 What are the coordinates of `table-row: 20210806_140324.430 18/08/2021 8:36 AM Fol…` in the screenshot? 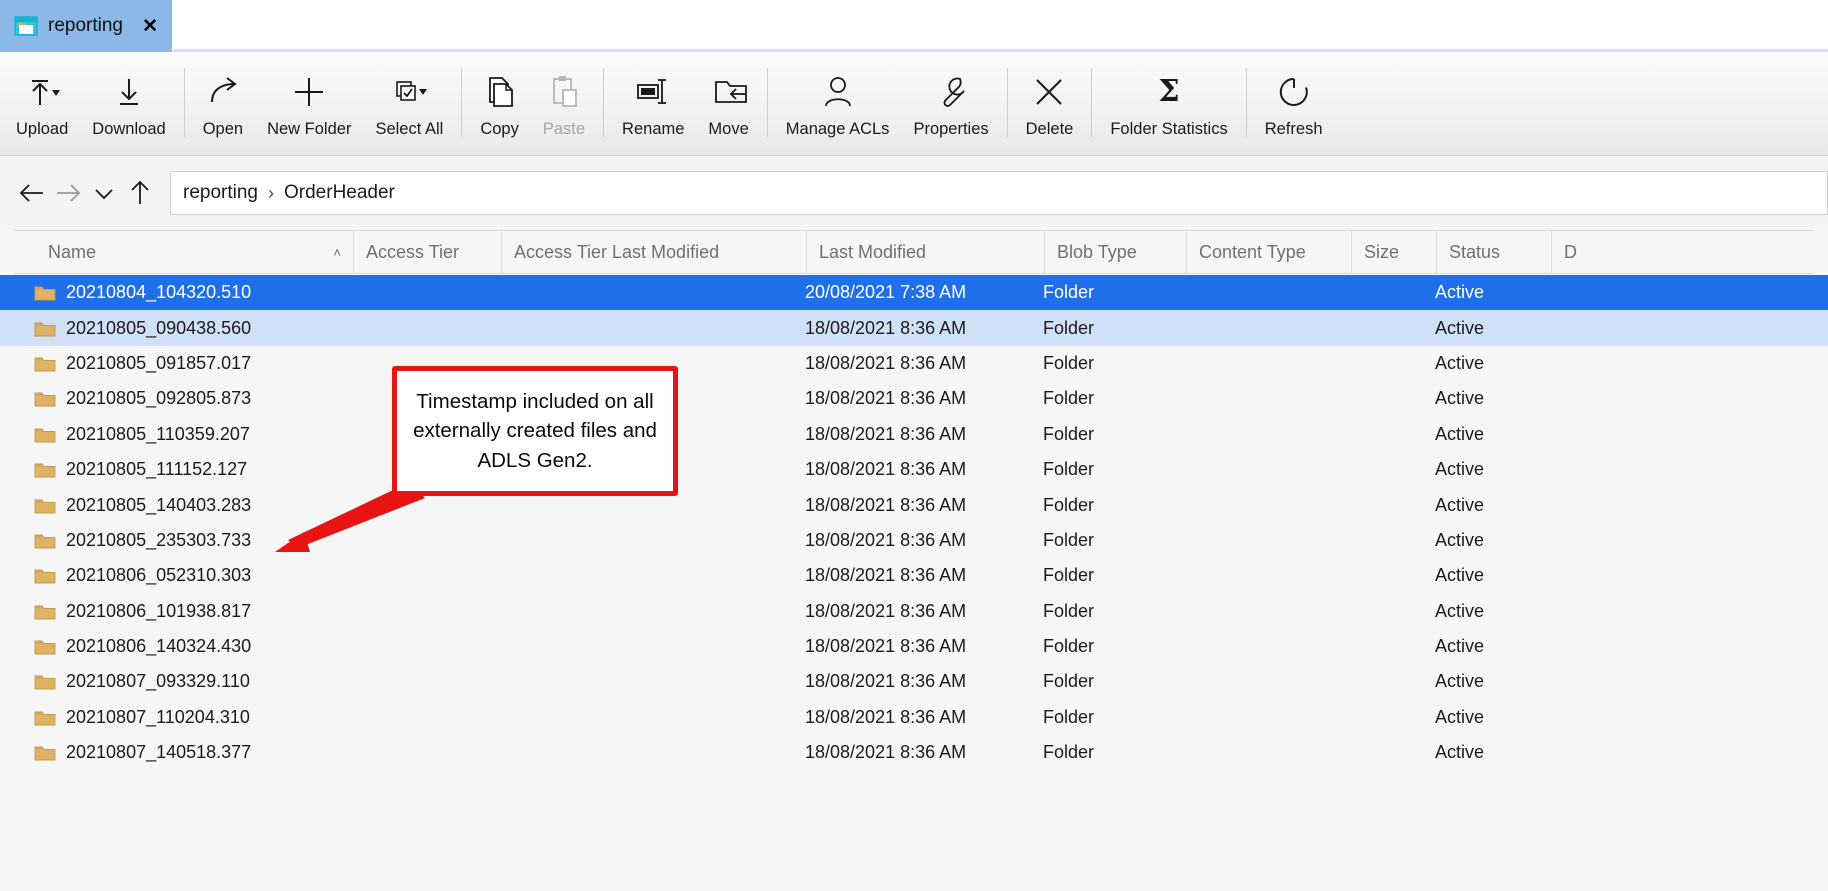 It's located at (914, 646).